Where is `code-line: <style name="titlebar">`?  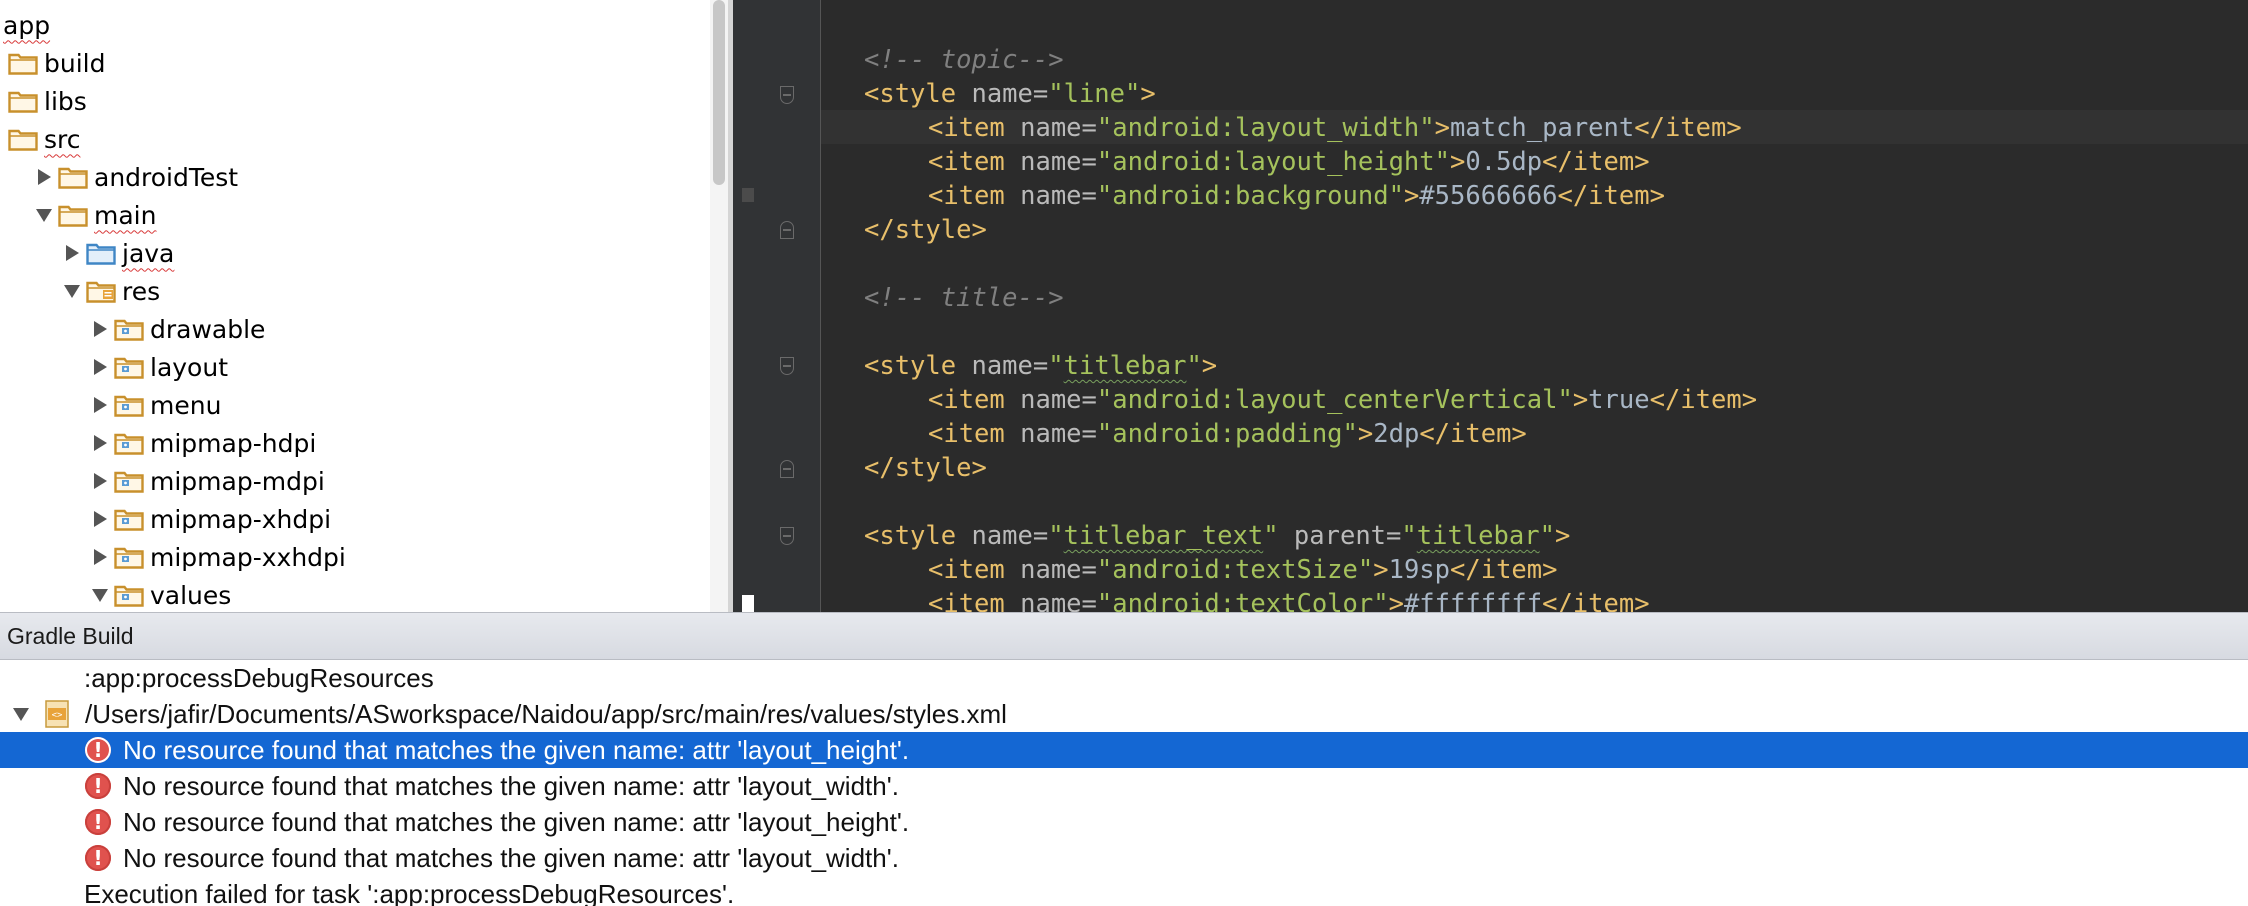 code-line: <style name="titlebar"> is located at coordinates (1041, 366).